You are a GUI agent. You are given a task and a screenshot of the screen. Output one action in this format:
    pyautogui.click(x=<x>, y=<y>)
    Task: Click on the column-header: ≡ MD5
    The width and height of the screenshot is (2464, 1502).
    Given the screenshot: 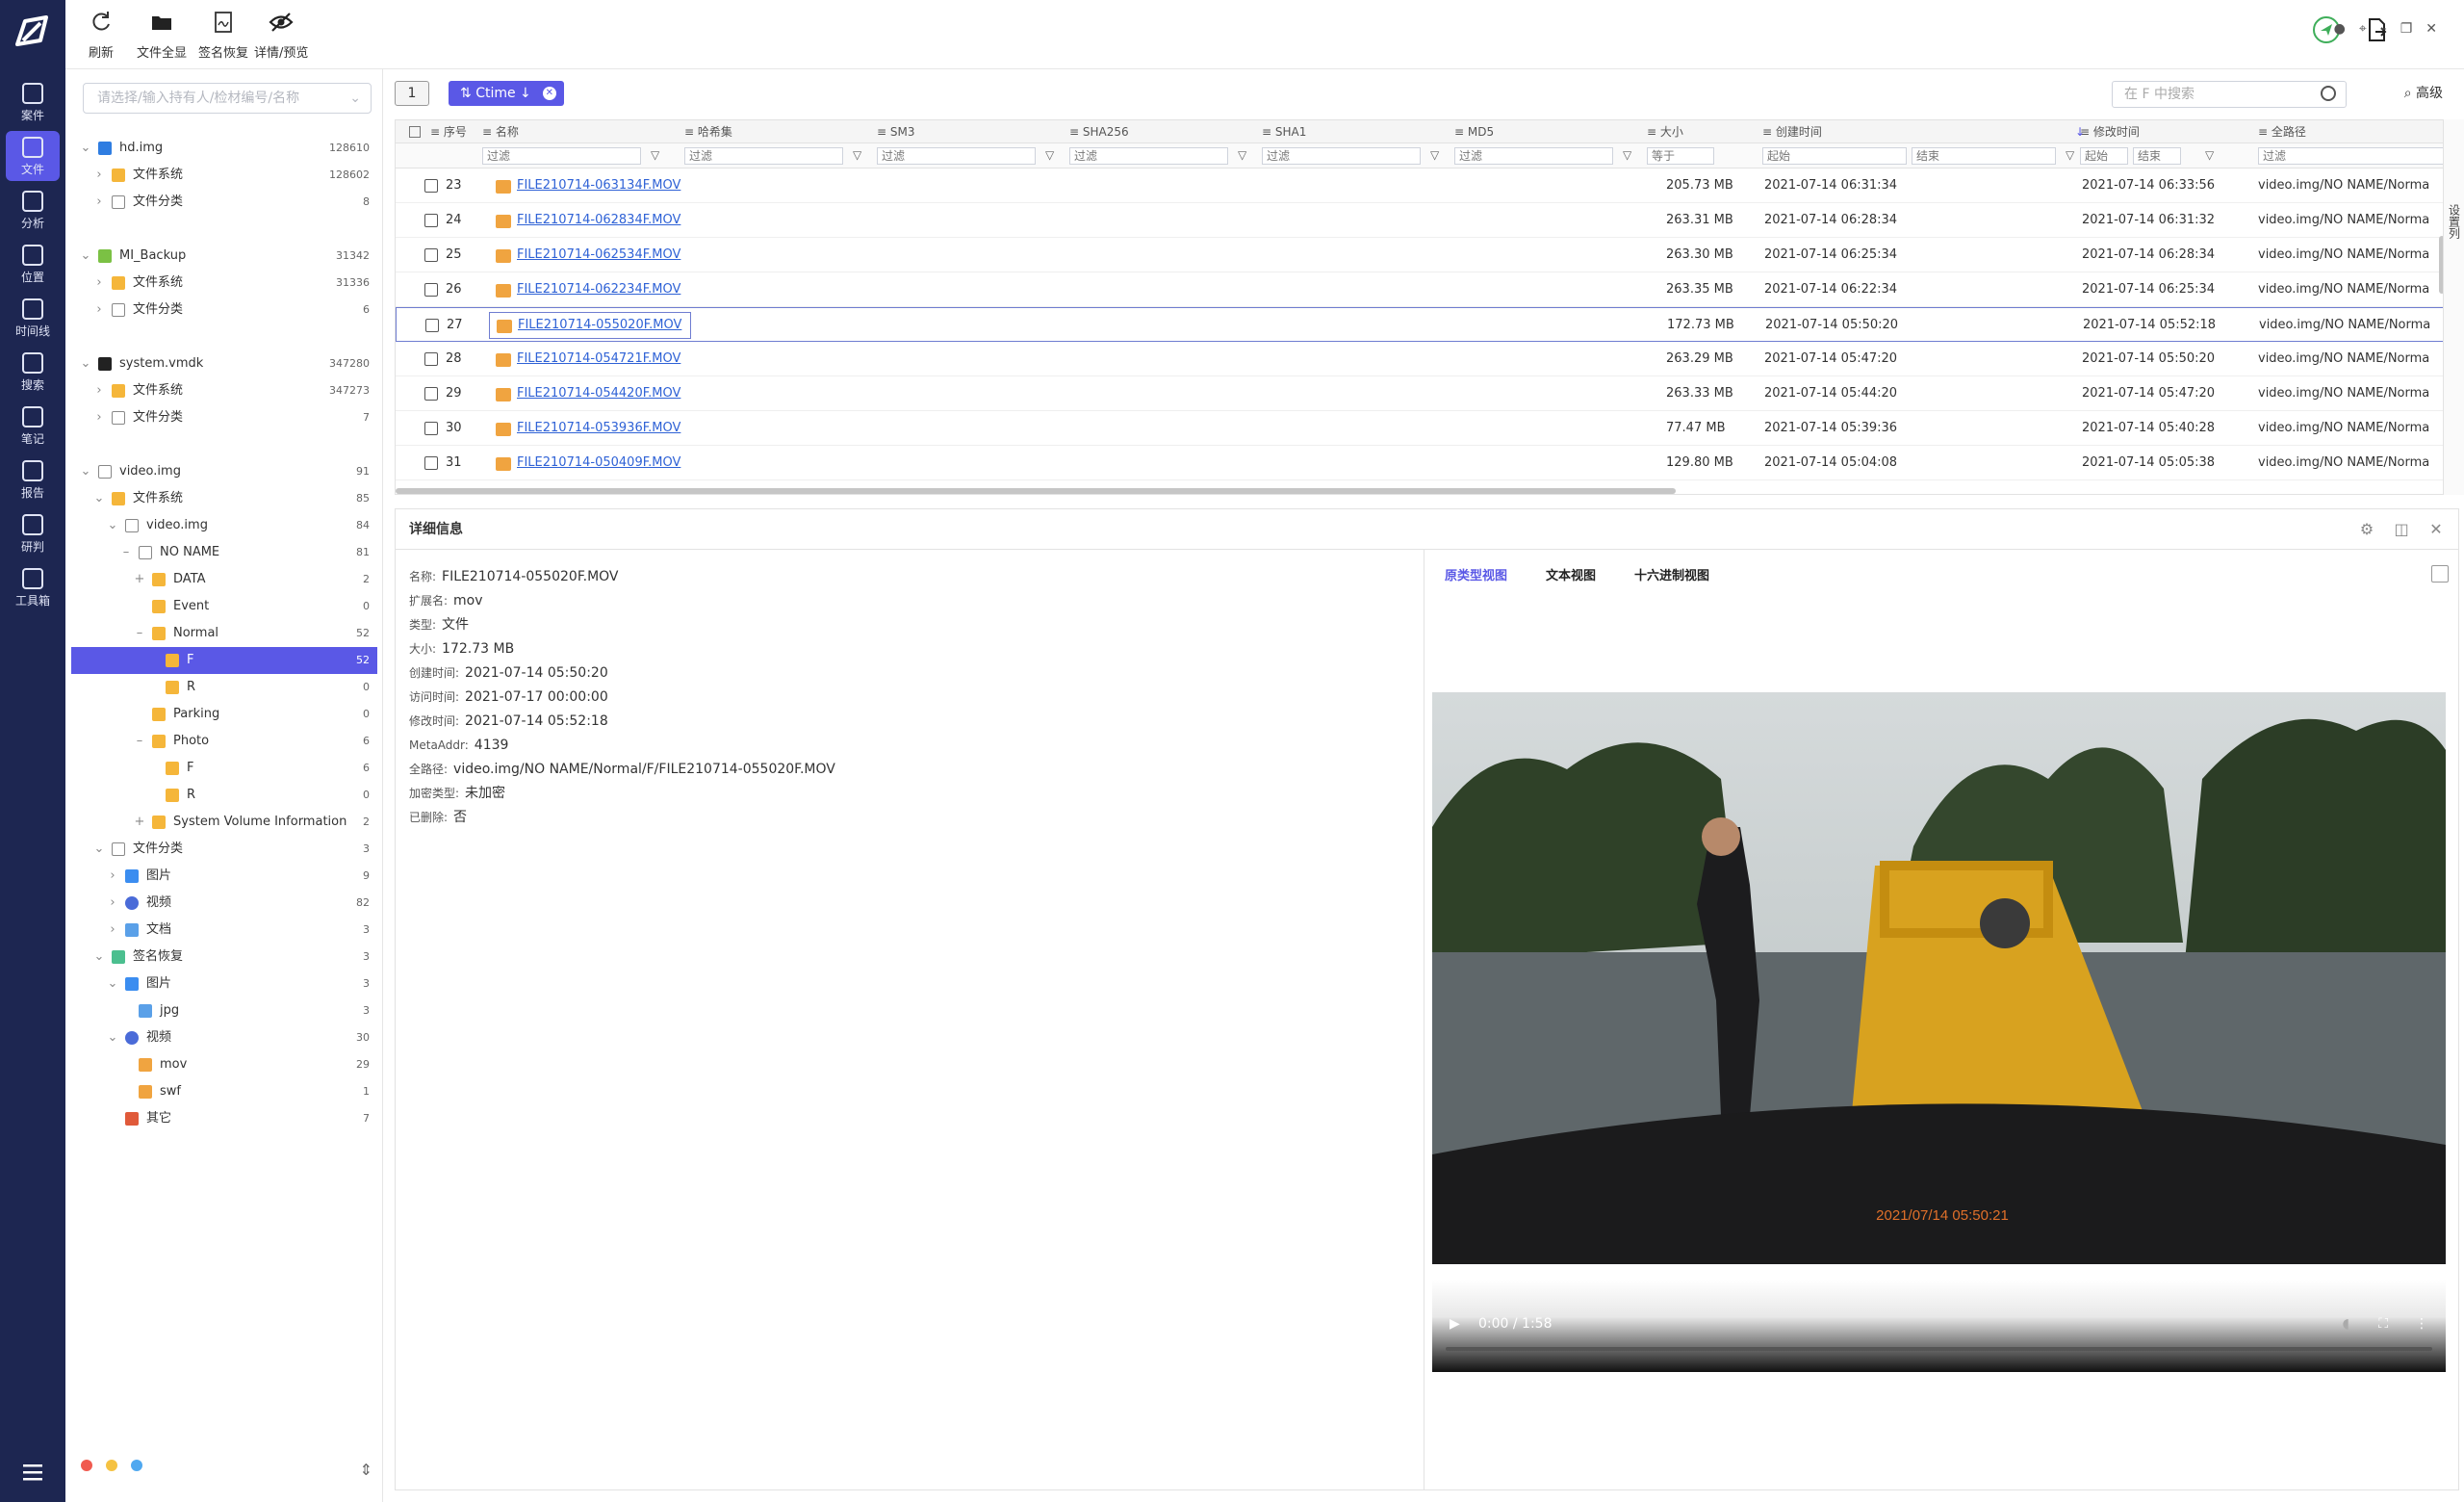 What is the action you would take?
    pyautogui.click(x=1474, y=131)
    